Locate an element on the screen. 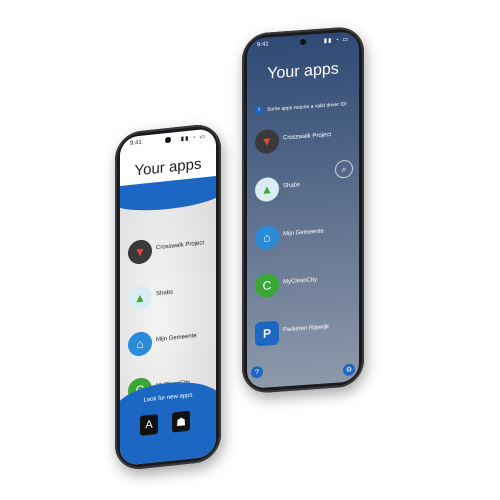 The height and width of the screenshot is (500, 500). app-store-icon: A is located at coordinates (149, 425).